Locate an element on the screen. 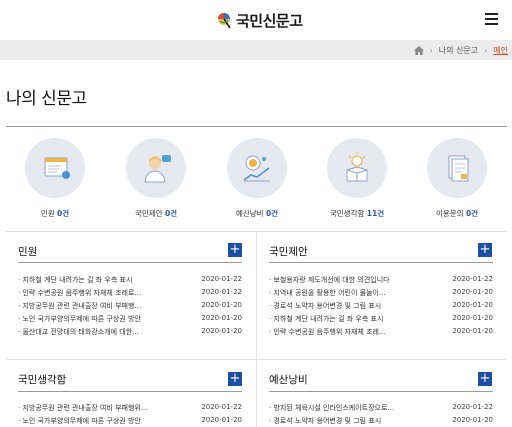  list-item: · 보철용자랑 제도개선에 대한 의견입니다 2020-01-22 is located at coordinates (381, 281).